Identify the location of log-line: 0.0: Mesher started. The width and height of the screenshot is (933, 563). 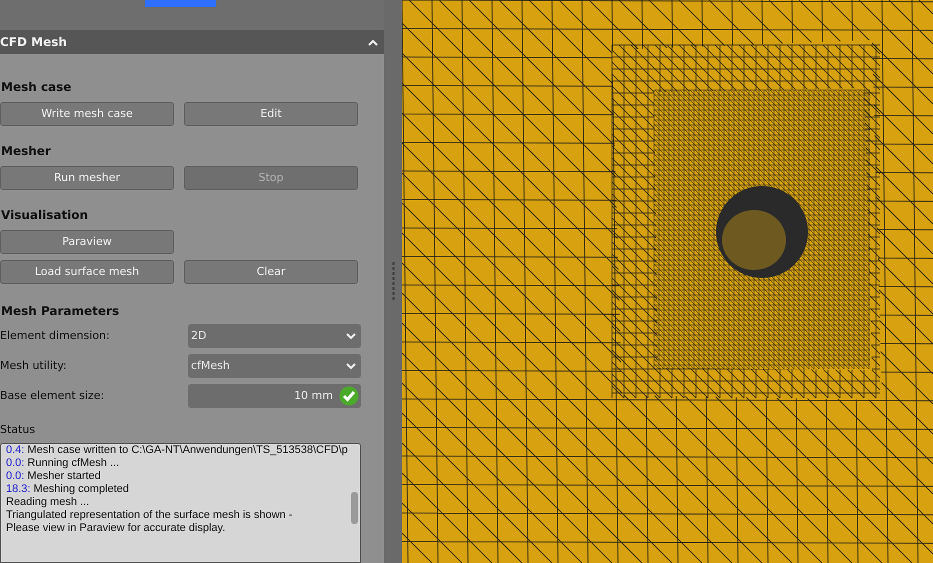
(54, 476).